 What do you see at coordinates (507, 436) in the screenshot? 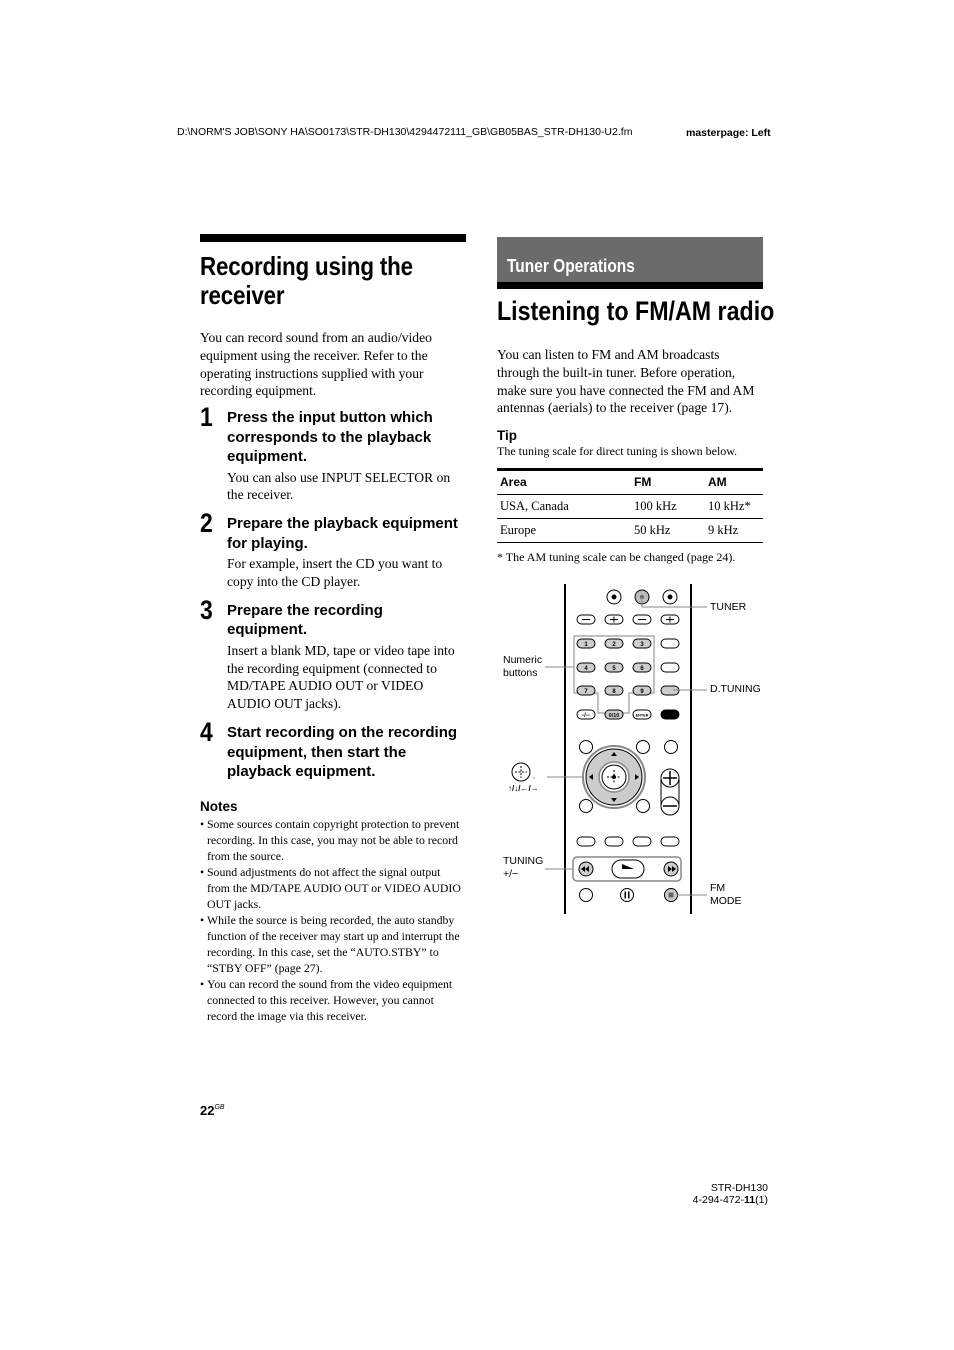
I see `tip-heading: Tip` at bounding box center [507, 436].